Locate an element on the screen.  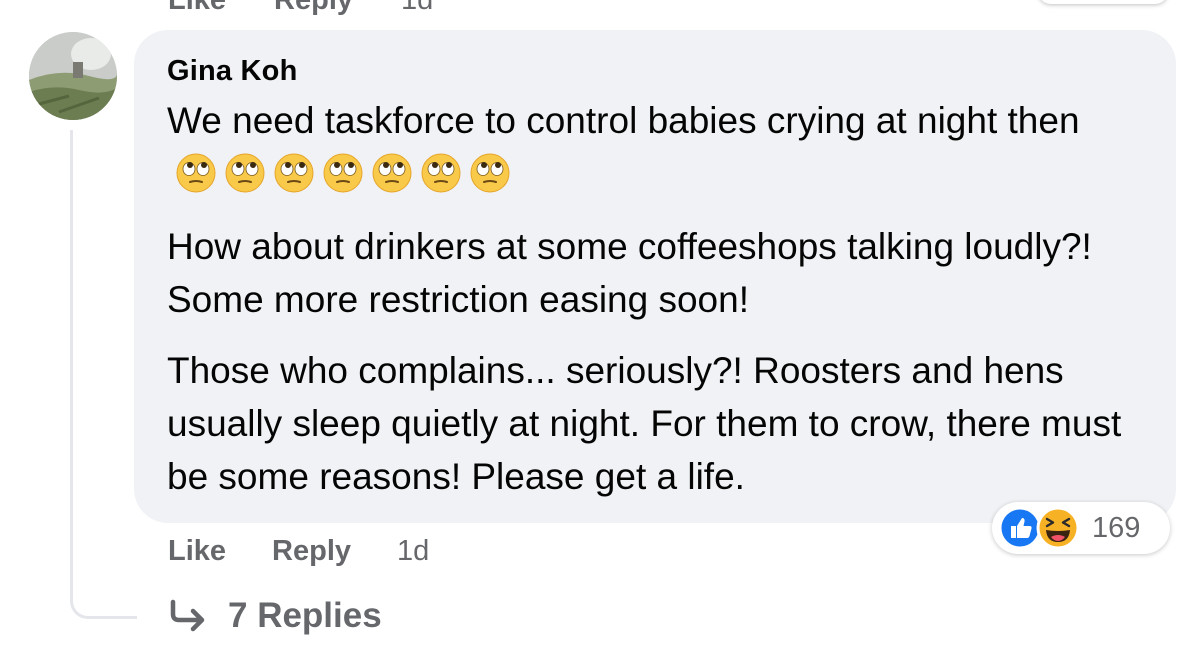
previous-comment-actions: Like Reply 1d is located at coordinates (300, 8).